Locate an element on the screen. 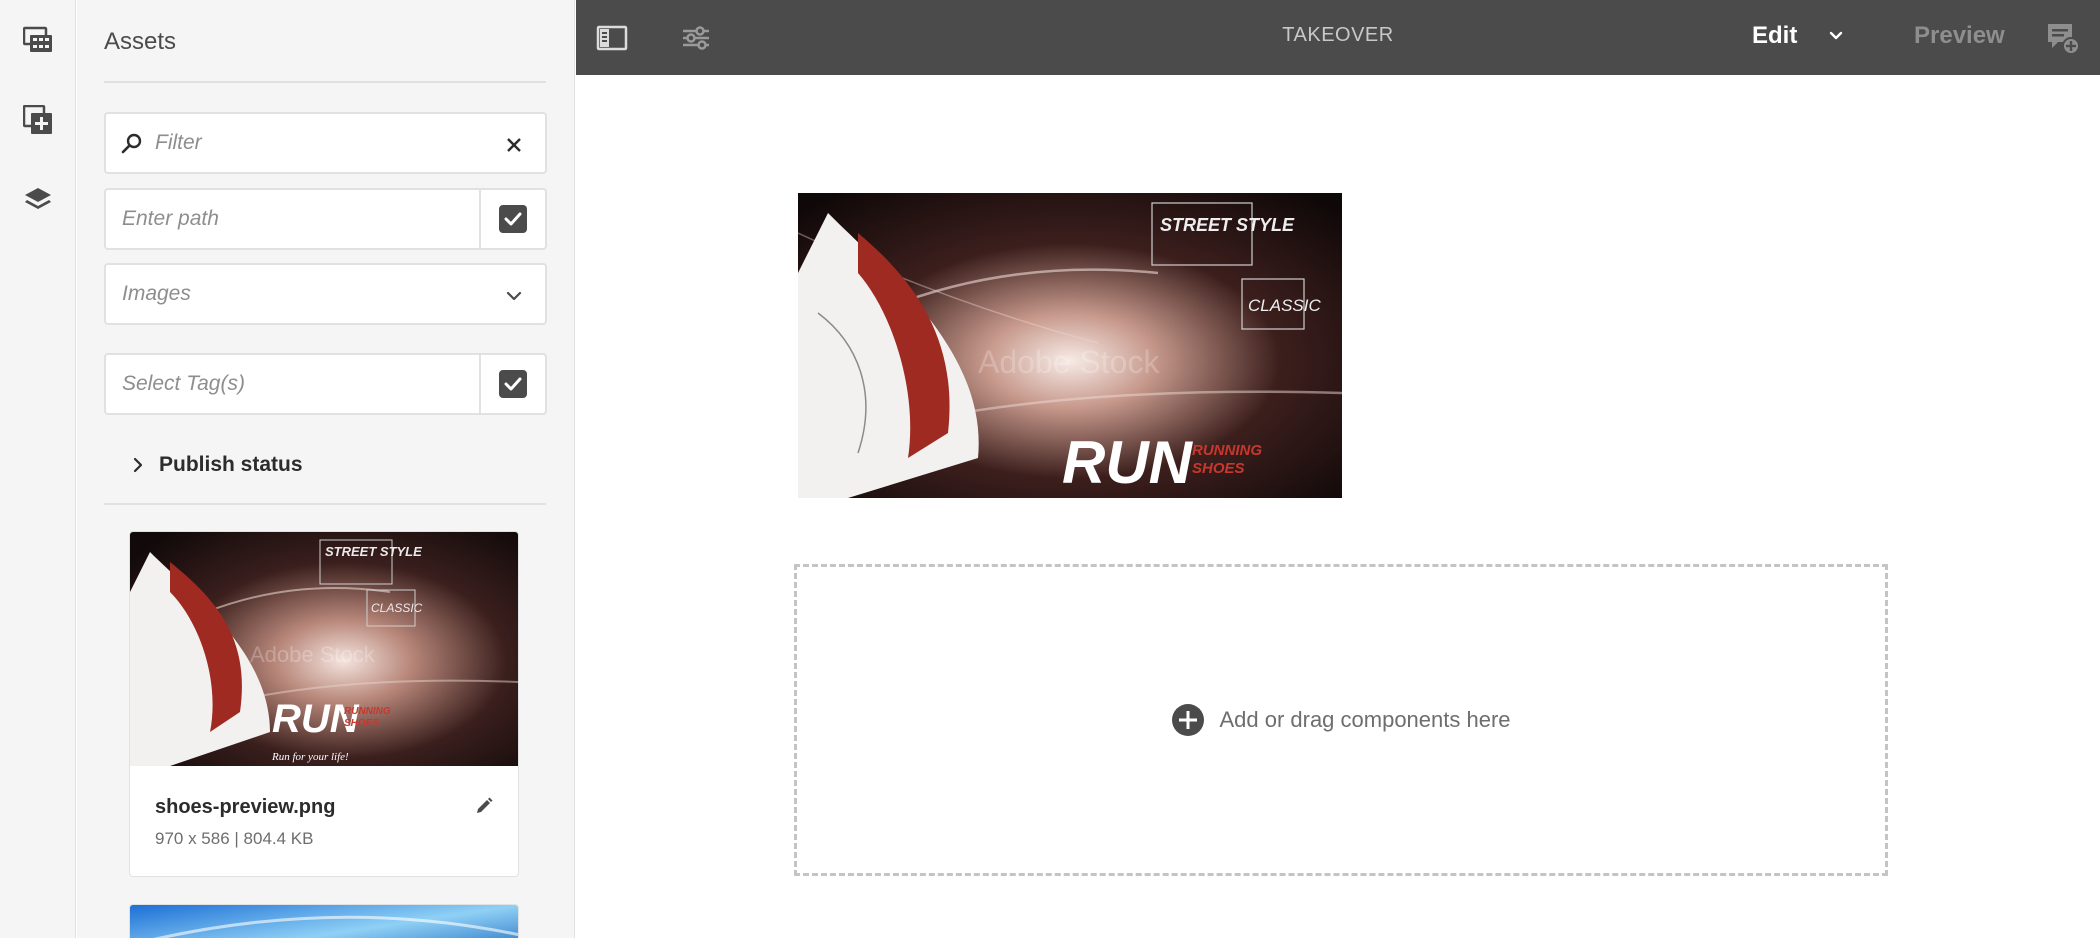 This screenshot has height=938, width=2100. asset-type-select: Images is located at coordinates (325, 294).